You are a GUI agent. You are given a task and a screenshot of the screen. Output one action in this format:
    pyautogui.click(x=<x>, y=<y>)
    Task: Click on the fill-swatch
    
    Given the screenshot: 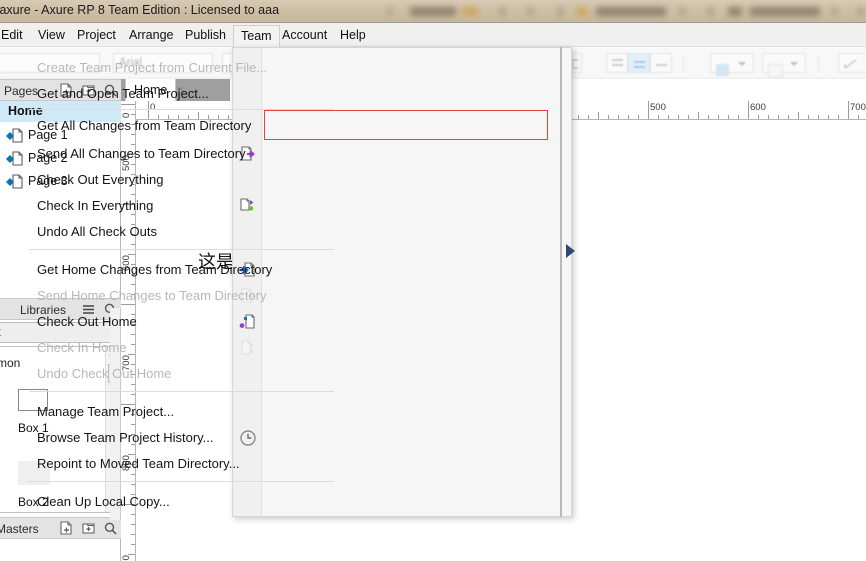 What is the action you would take?
    pyautogui.click(x=722, y=70)
    